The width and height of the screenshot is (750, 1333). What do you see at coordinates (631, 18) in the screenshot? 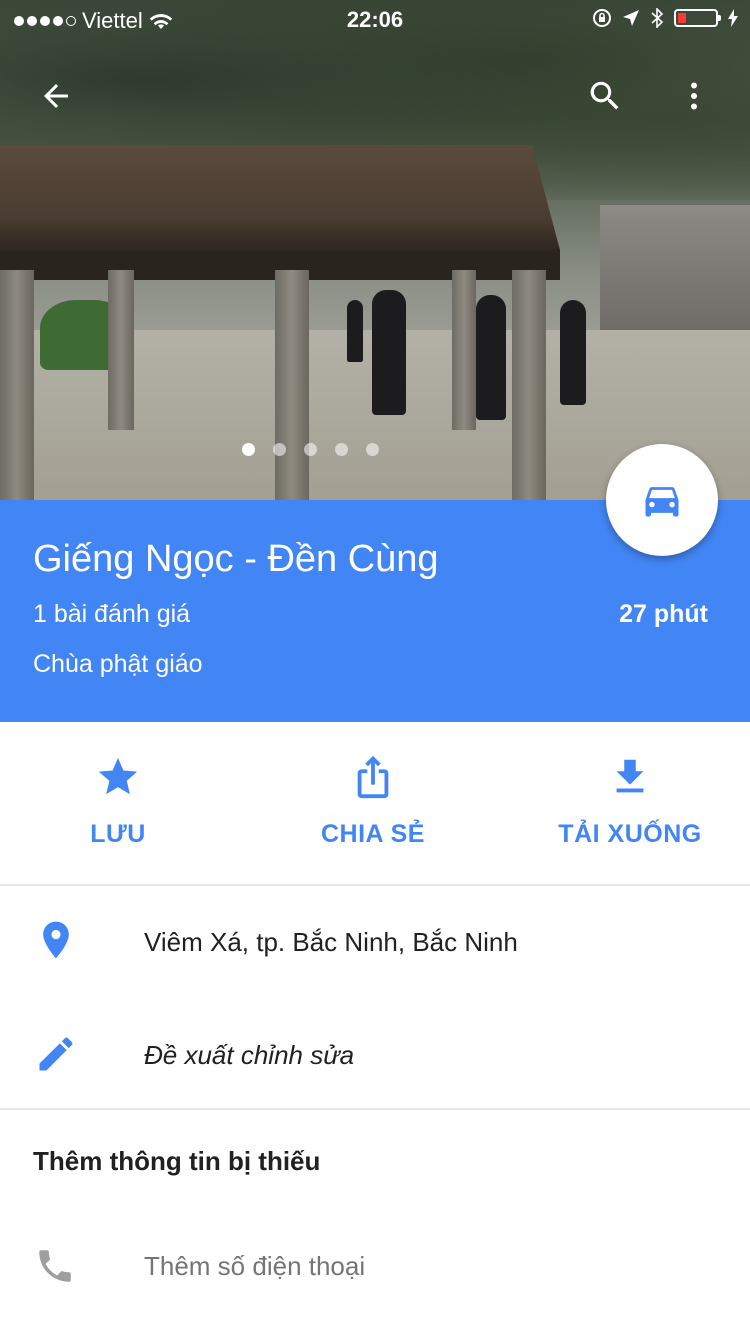
I see `location-arrow-icon` at bounding box center [631, 18].